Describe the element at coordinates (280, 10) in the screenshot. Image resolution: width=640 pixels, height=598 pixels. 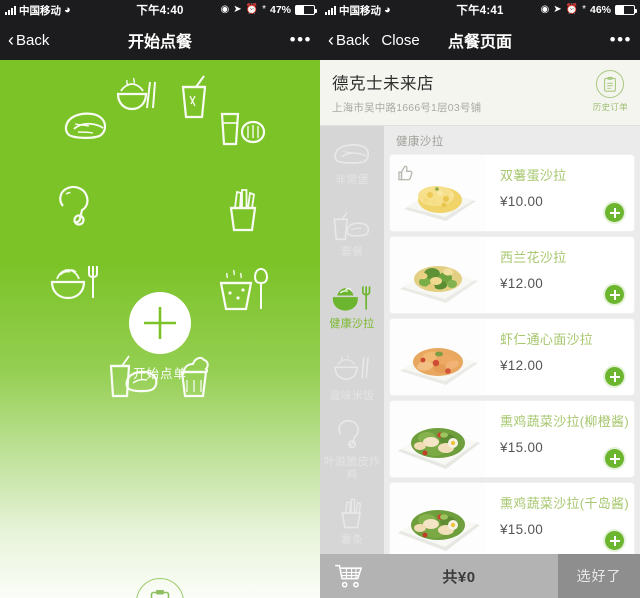
I see `battery-percent-label: 47%` at that location.